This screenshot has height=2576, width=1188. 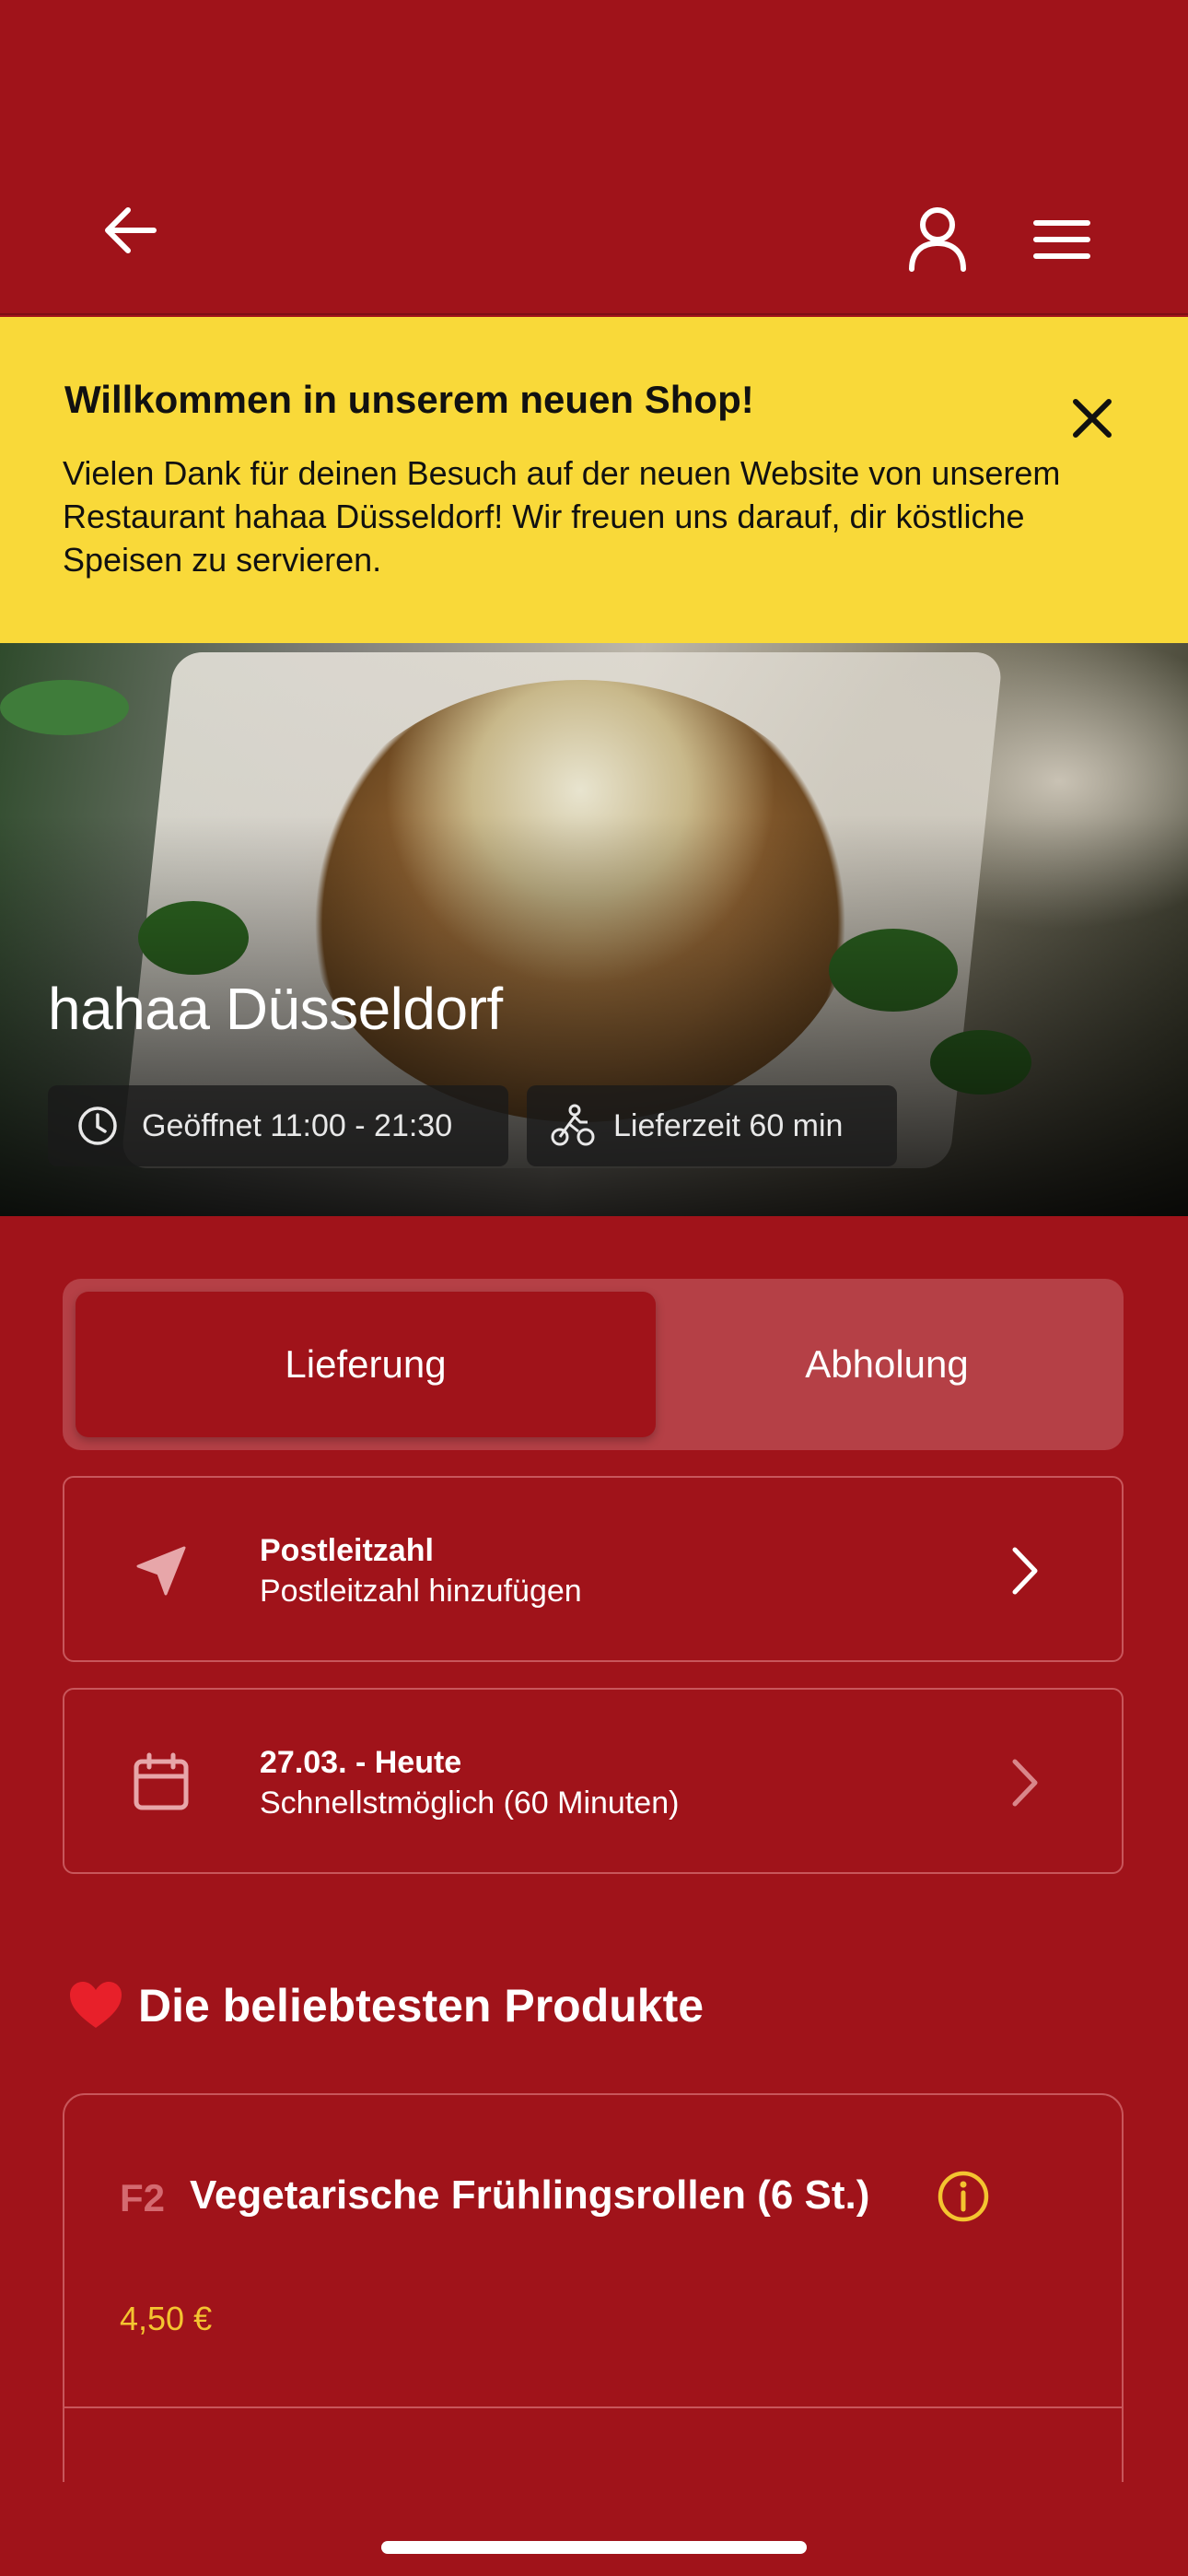 What do you see at coordinates (96, 2005) in the screenshot?
I see `heart-icon` at bounding box center [96, 2005].